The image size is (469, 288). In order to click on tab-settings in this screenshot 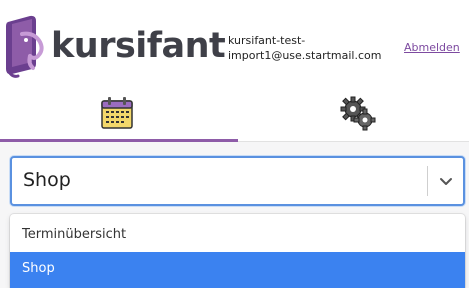, I will do `click(353, 116)`.